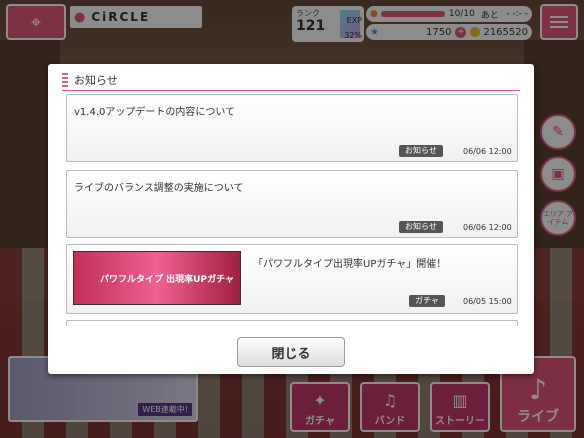 Image resolution: width=584 pixels, height=438 pixels. I want to click on notice-item: ライブのバランス調整の実施について お知らせ 06/06 12:00, so click(292, 204).